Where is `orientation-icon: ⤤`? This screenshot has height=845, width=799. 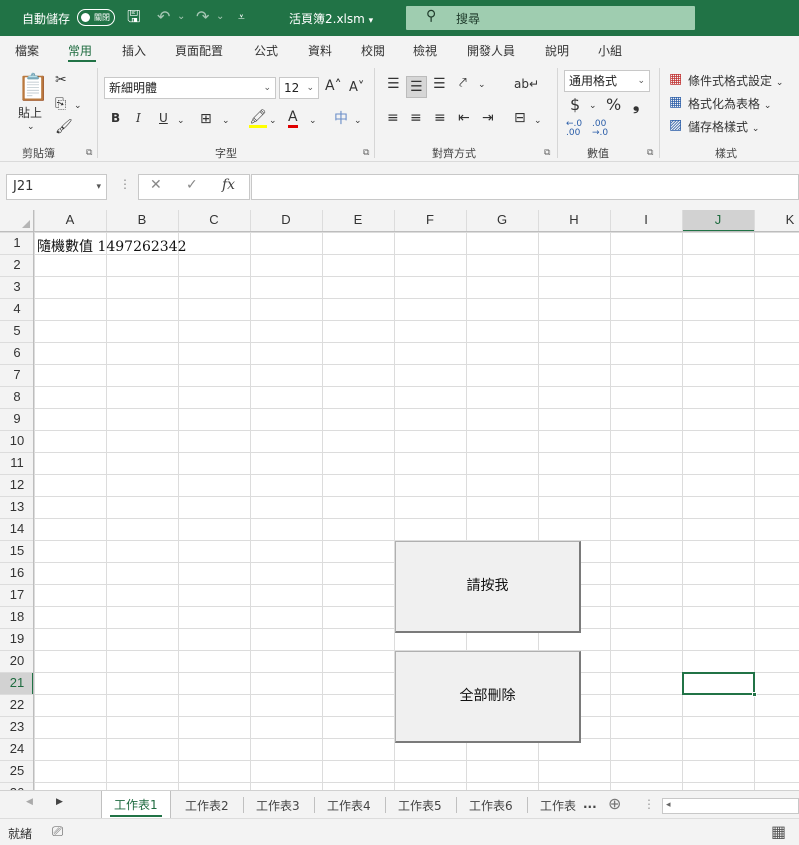
orientation-icon: ⤤ is located at coordinates (463, 83).